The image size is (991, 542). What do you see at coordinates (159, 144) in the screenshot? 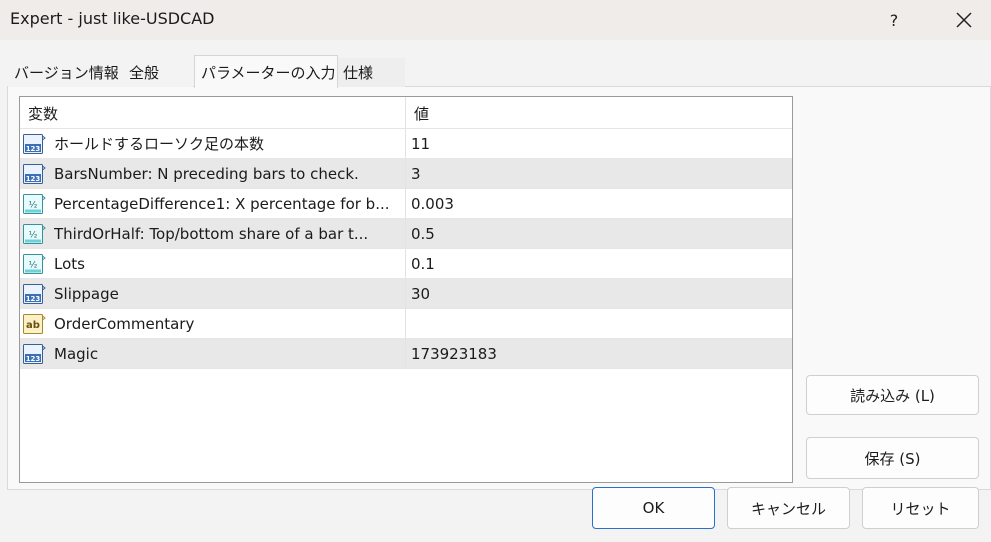
I see `variable-name: ホールドするローソク足の本数` at bounding box center [159, 144].